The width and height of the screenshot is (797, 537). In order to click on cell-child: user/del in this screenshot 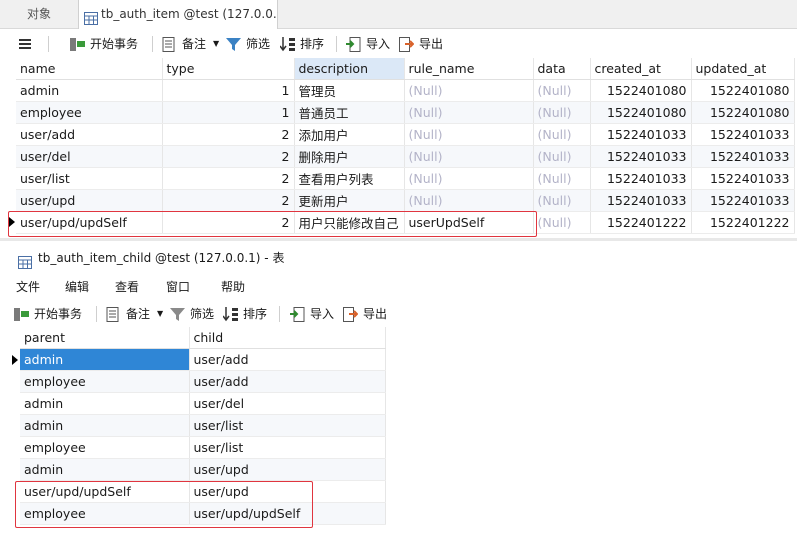, I will do `click(287, 403)`.